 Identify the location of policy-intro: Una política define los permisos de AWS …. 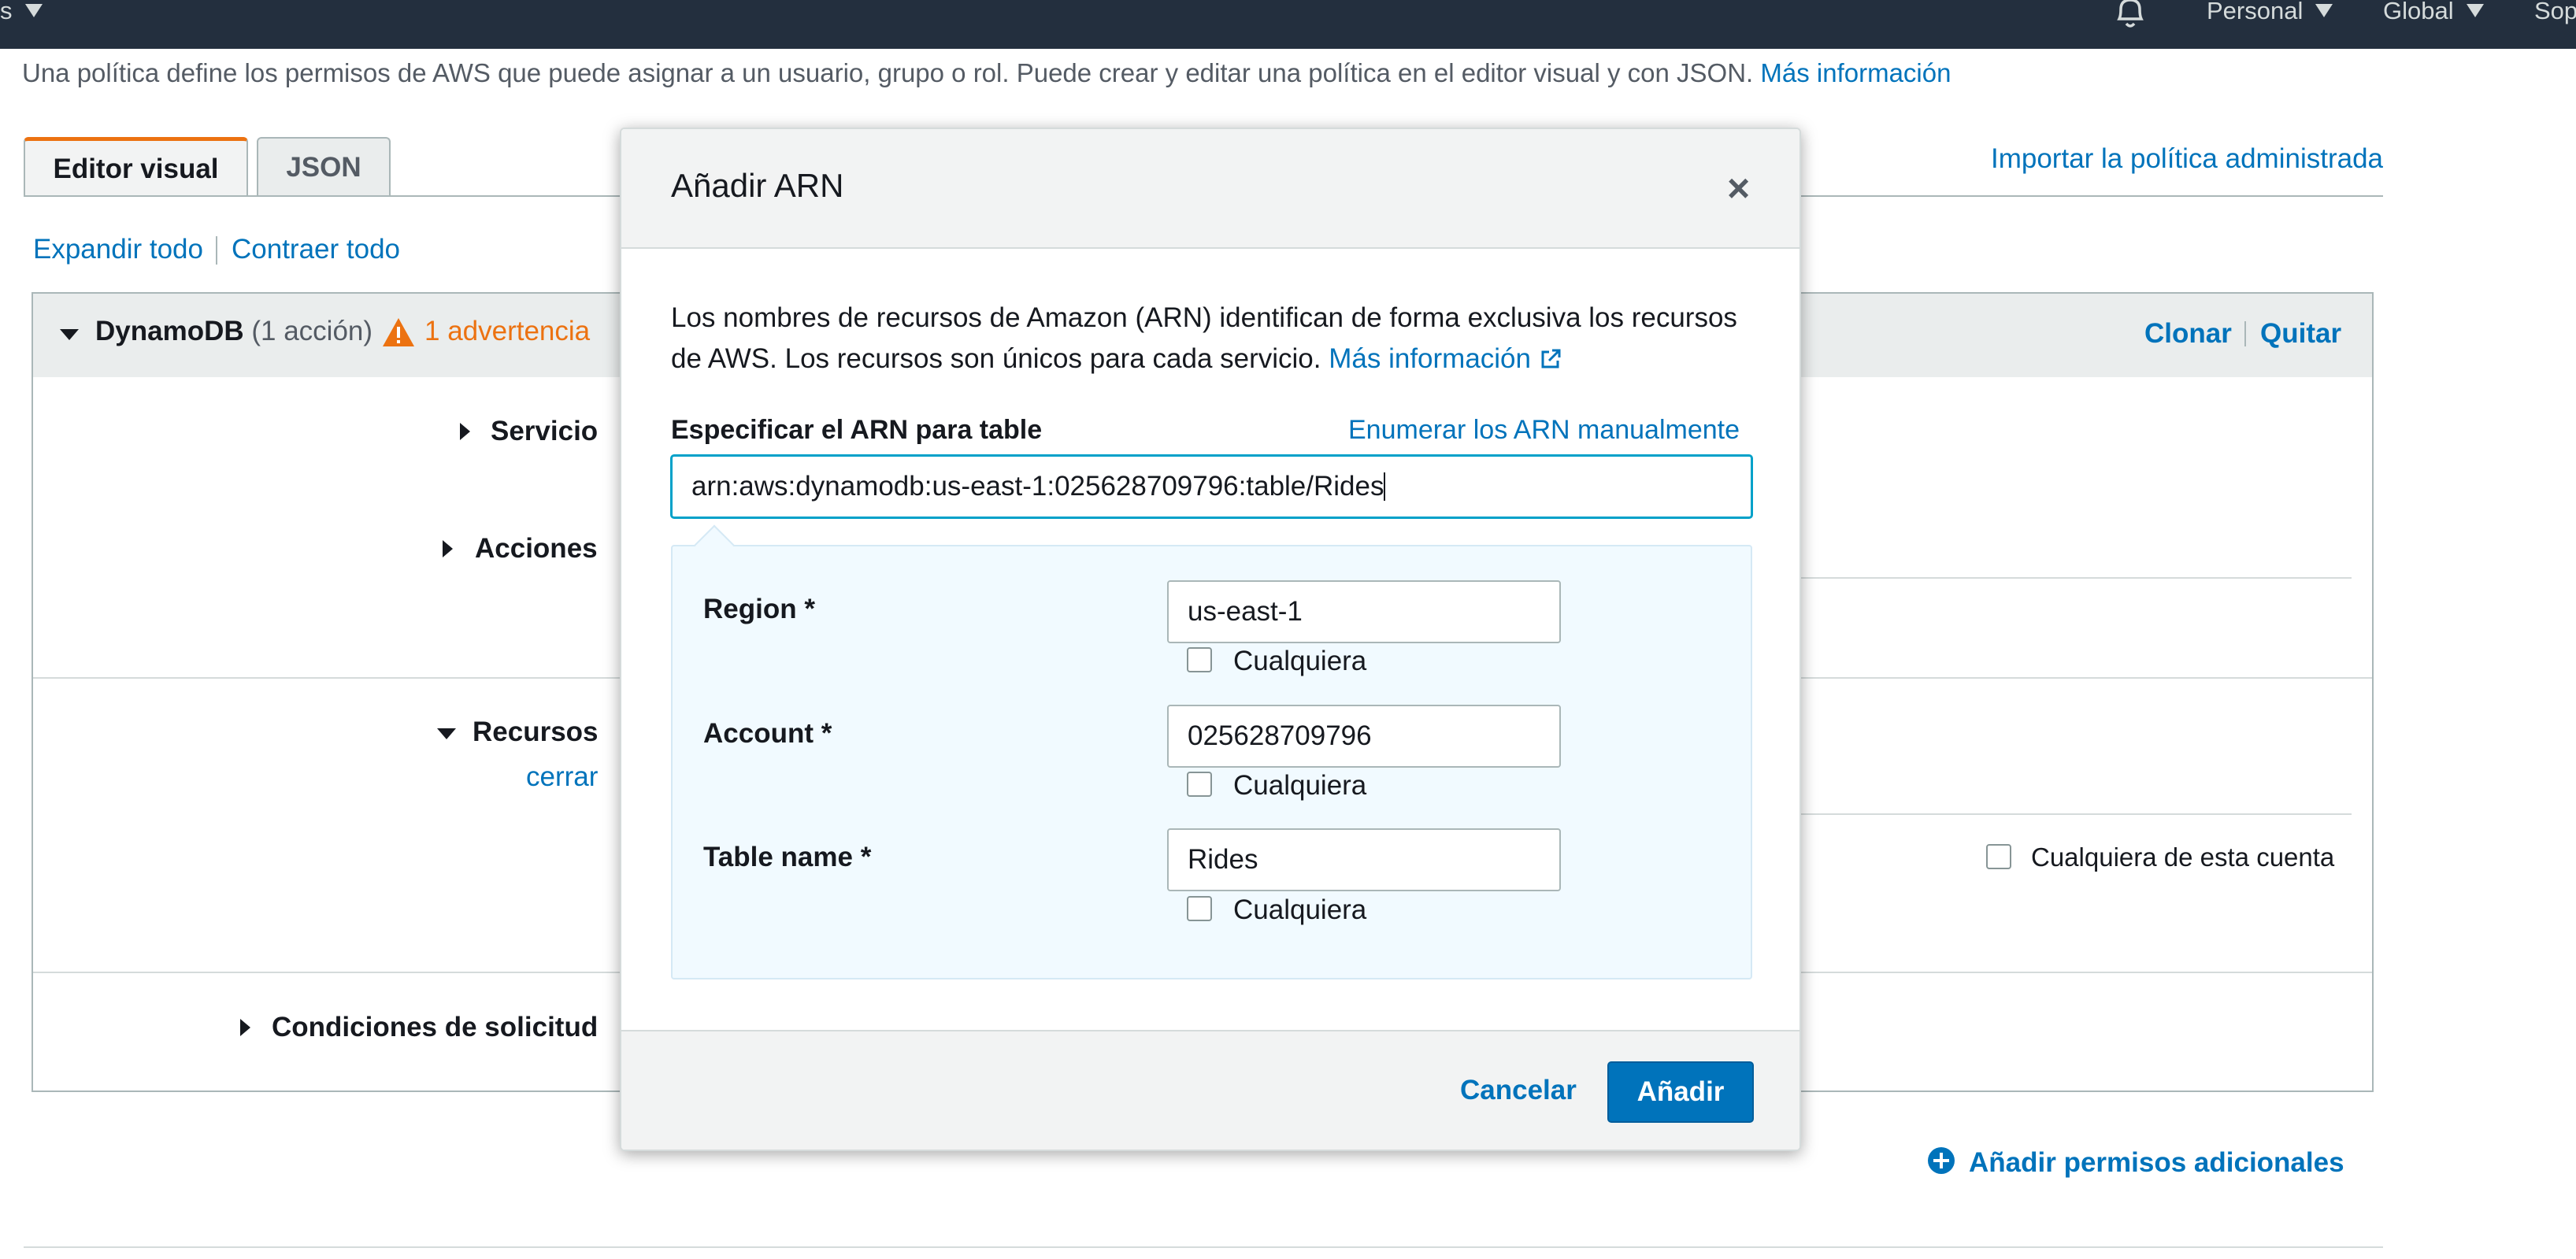
(986, 73).